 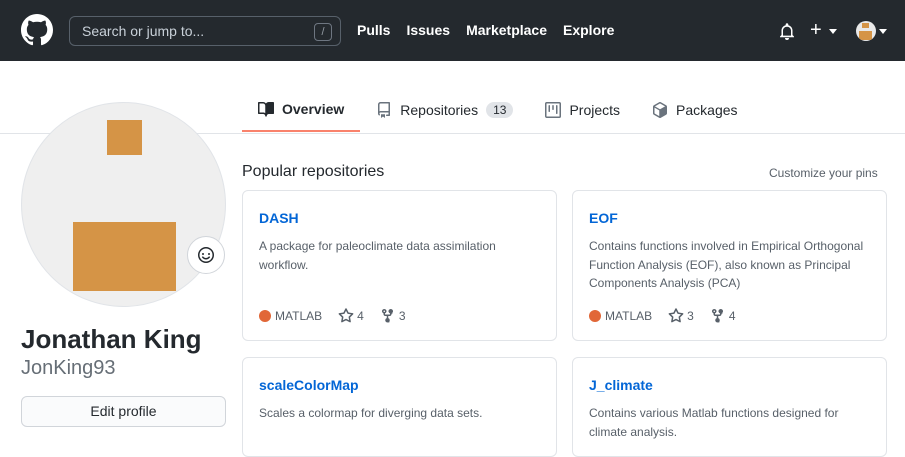 What do you see at coordinates (402, 316) in the screenshot?
I see `fork-count: 3` at bounding box center [402, 316].